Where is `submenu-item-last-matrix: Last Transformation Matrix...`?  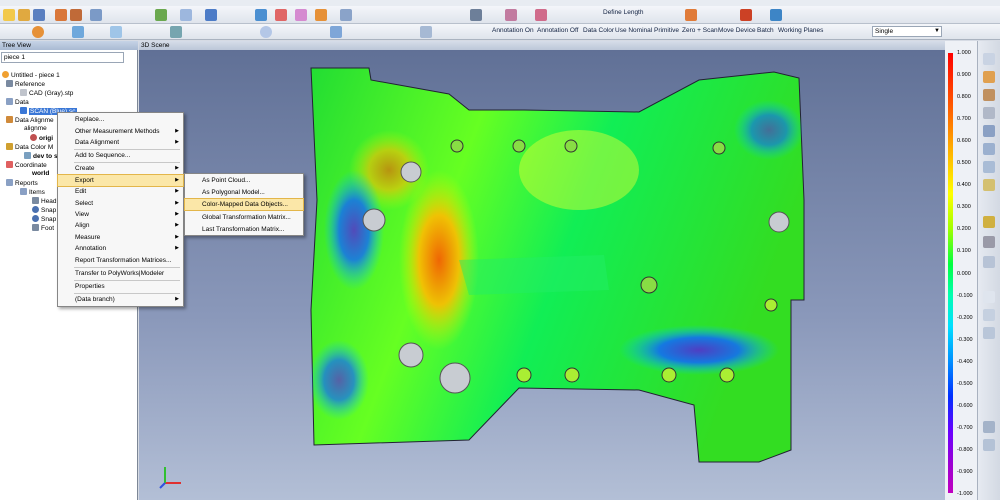
submenu-item-last-matrix: Last Transformation Matrix... is located at coordinates (244, 229).